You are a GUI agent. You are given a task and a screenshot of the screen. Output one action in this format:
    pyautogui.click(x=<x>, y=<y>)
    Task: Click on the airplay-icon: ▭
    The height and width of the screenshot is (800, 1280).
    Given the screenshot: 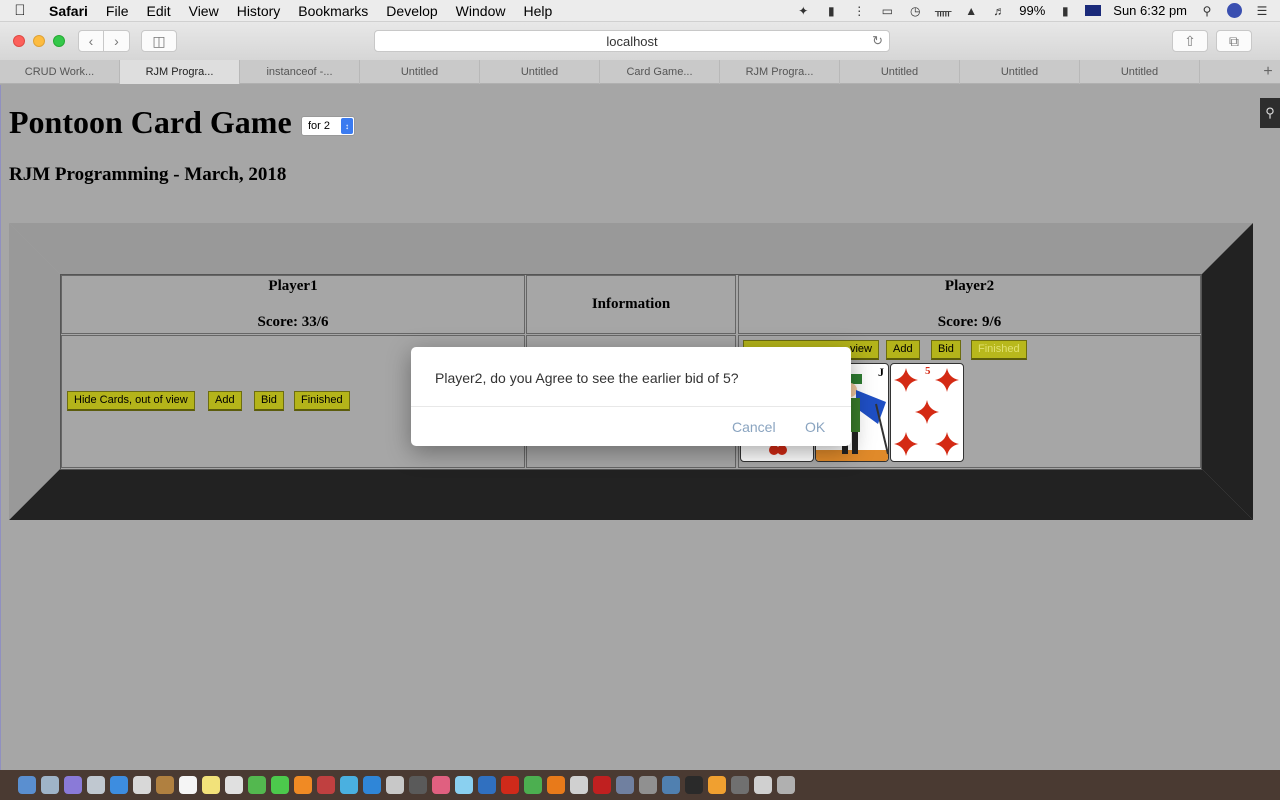 What is the action you would take?
    pyautogui.click(x=887, y=11)
    